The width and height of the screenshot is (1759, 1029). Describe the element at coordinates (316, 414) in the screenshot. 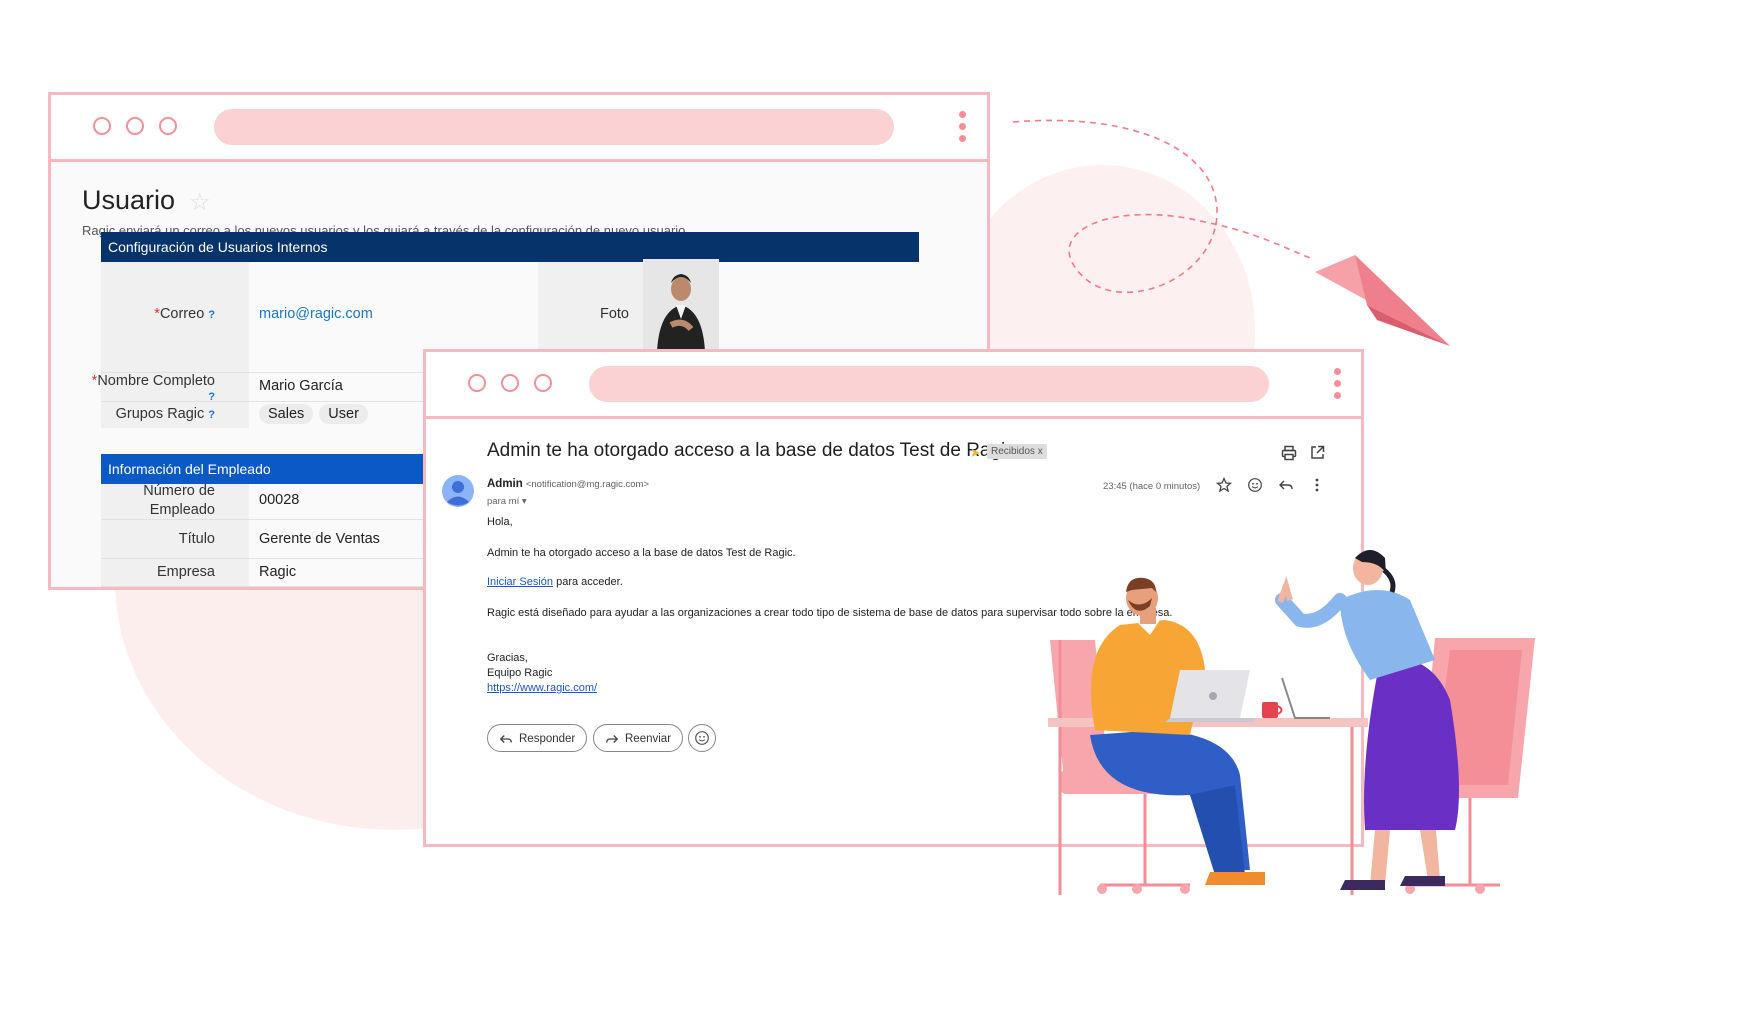

I see `groups-field: Sales User` at that location.